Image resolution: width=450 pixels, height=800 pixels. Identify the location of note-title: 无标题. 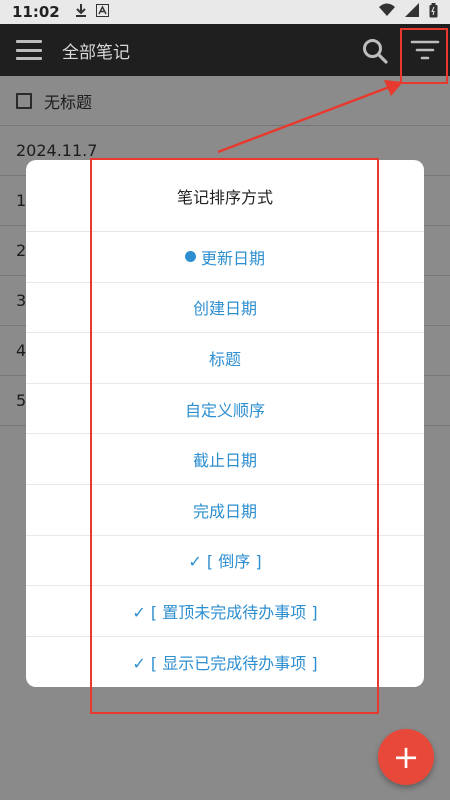
(68, 102).